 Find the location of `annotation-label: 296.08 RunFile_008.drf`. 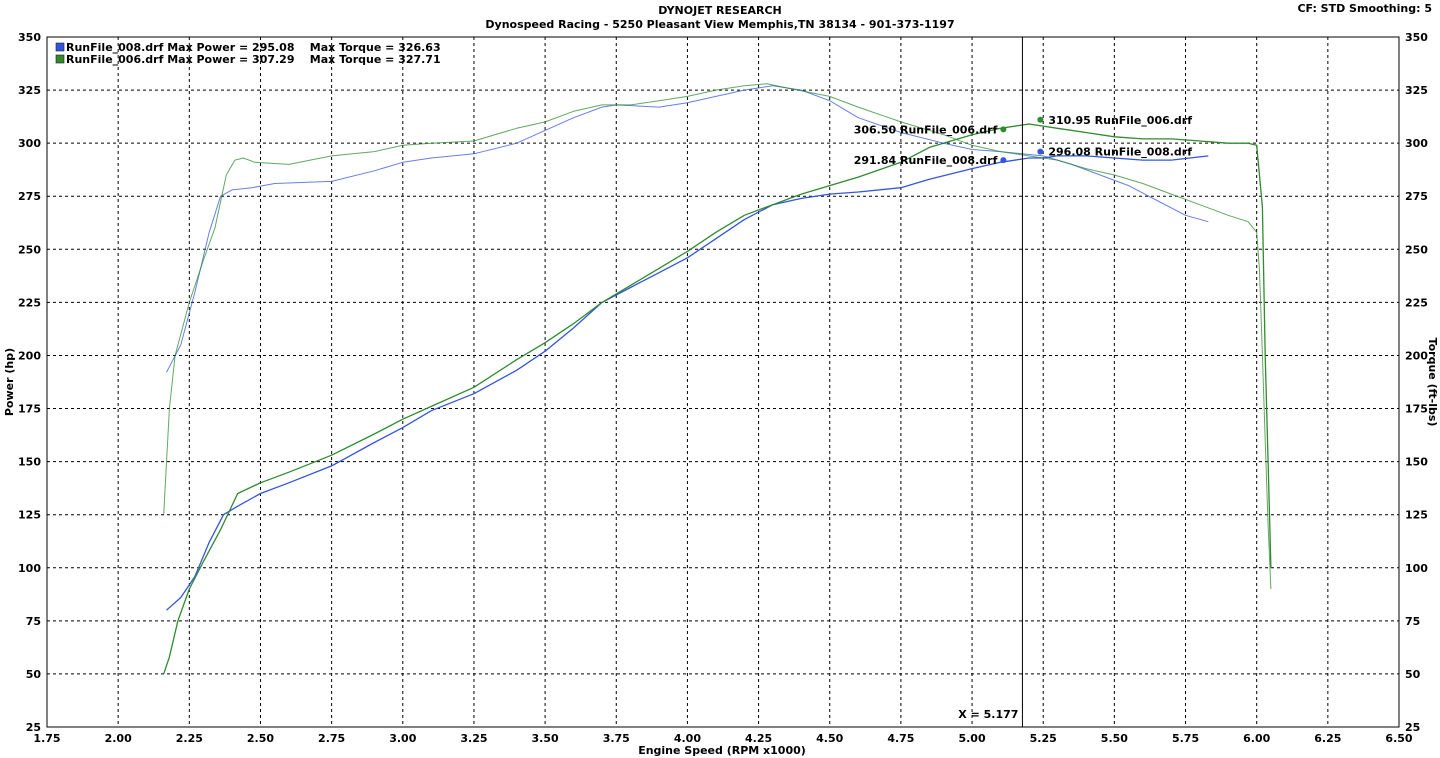

annotation-label: 296.08 RunFile_008.drf is located at coordinates (1120, 152).